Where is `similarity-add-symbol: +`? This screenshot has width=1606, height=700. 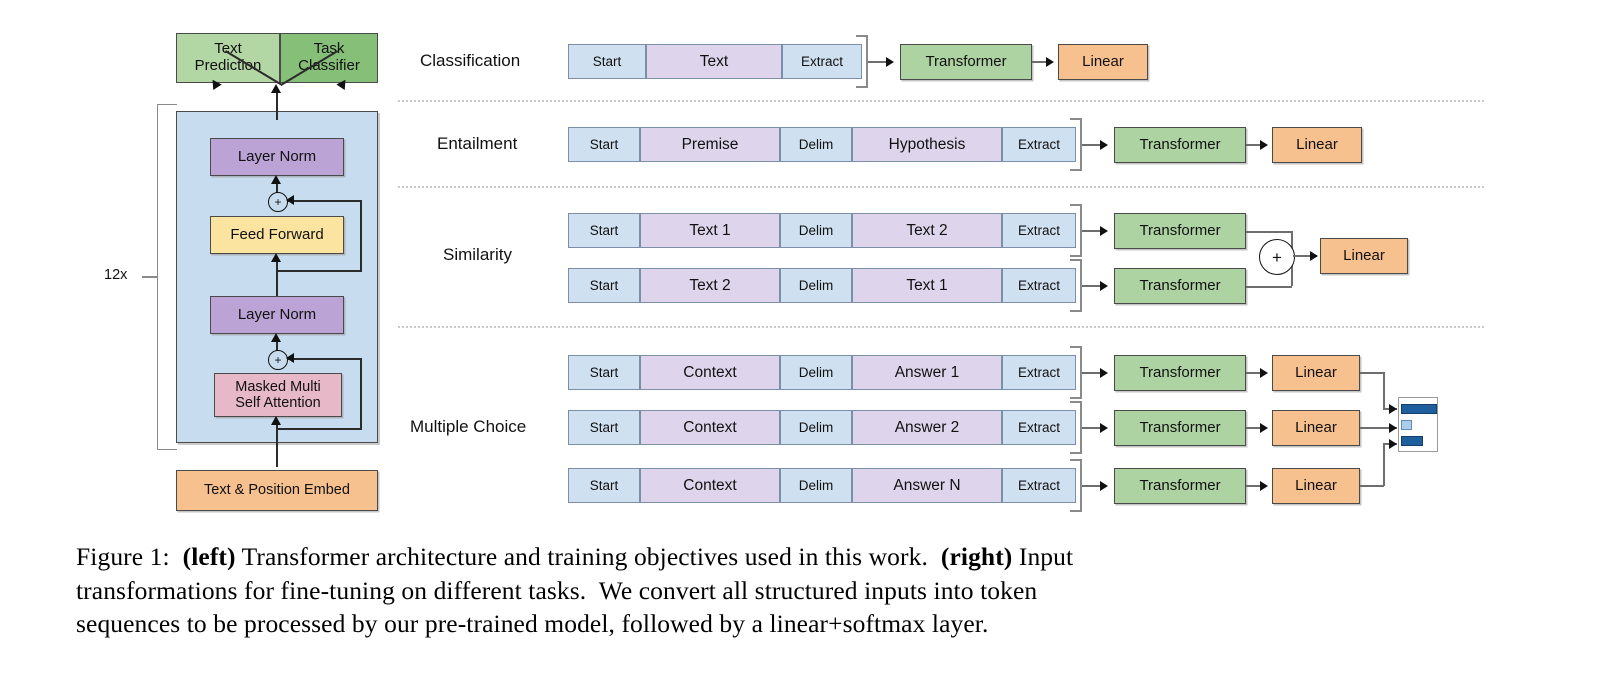
similarity-add-symbol: + is located at coordinates (1277, 257).